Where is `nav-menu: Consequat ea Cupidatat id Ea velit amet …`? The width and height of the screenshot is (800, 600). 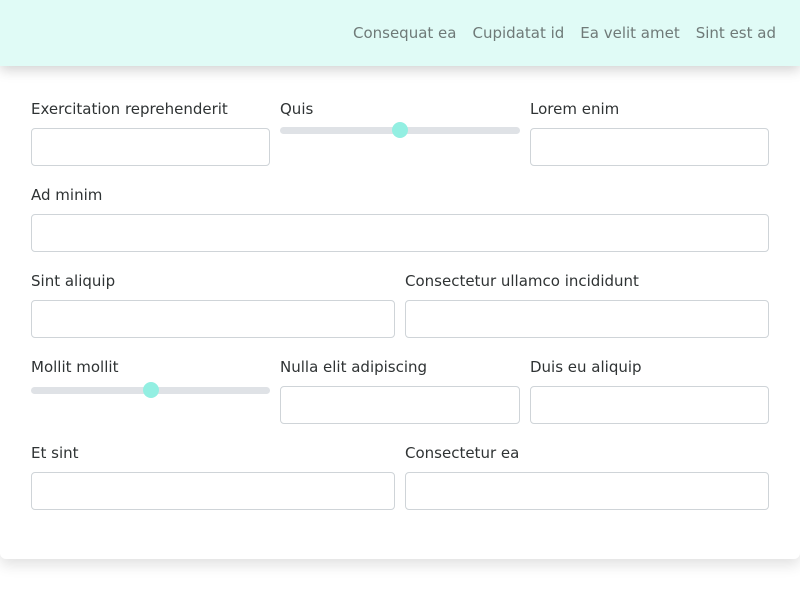 nav-menu: Consequat ea Cupidatat id Ea velit amet … is located at coordinates (556, 33).